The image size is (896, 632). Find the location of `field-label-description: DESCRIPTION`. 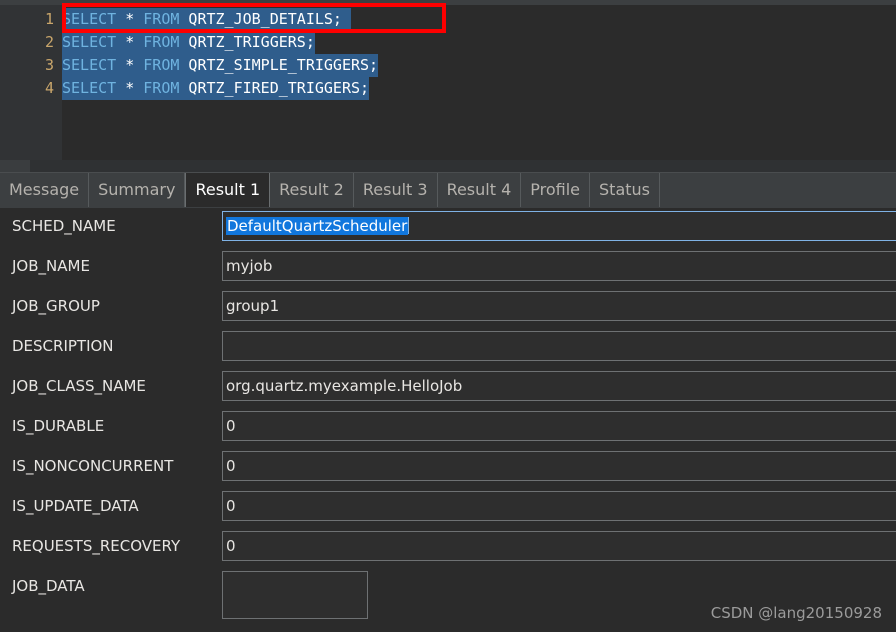

field-label-description: DESCRIPTION is located at coordinates (63, 346).